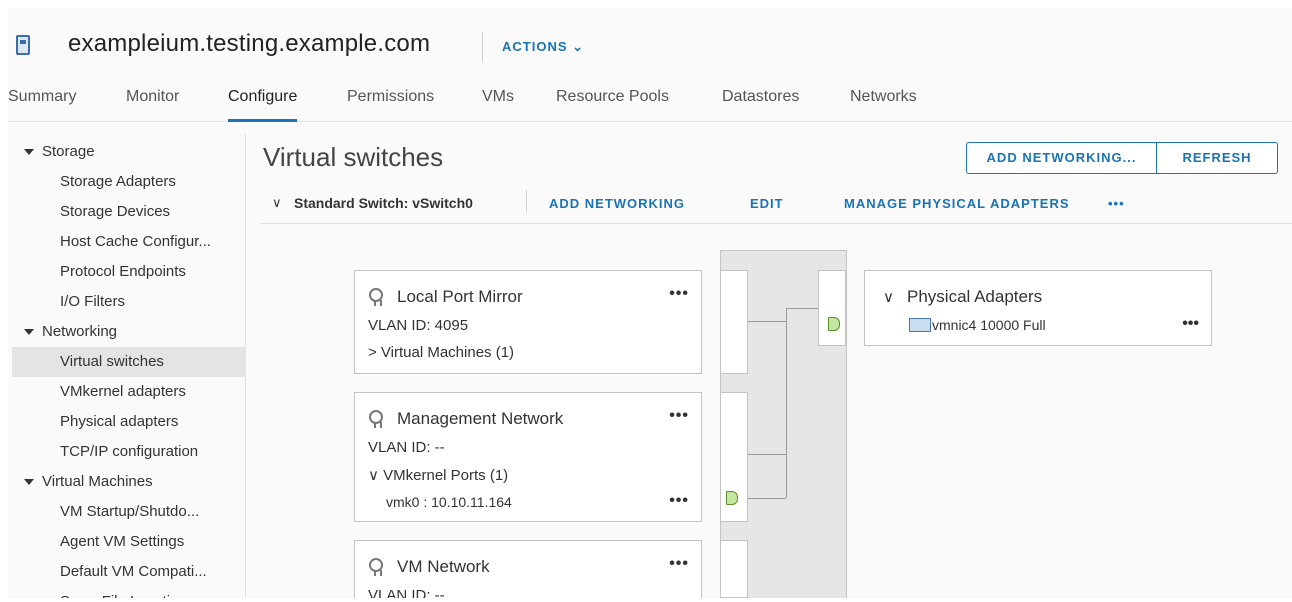  What do you see at coordinates (129, 452) in the screenshot?
I see `sidebar-item-tcpip-configuration: TCP/IP configuration` at bounding box center [129, 452].